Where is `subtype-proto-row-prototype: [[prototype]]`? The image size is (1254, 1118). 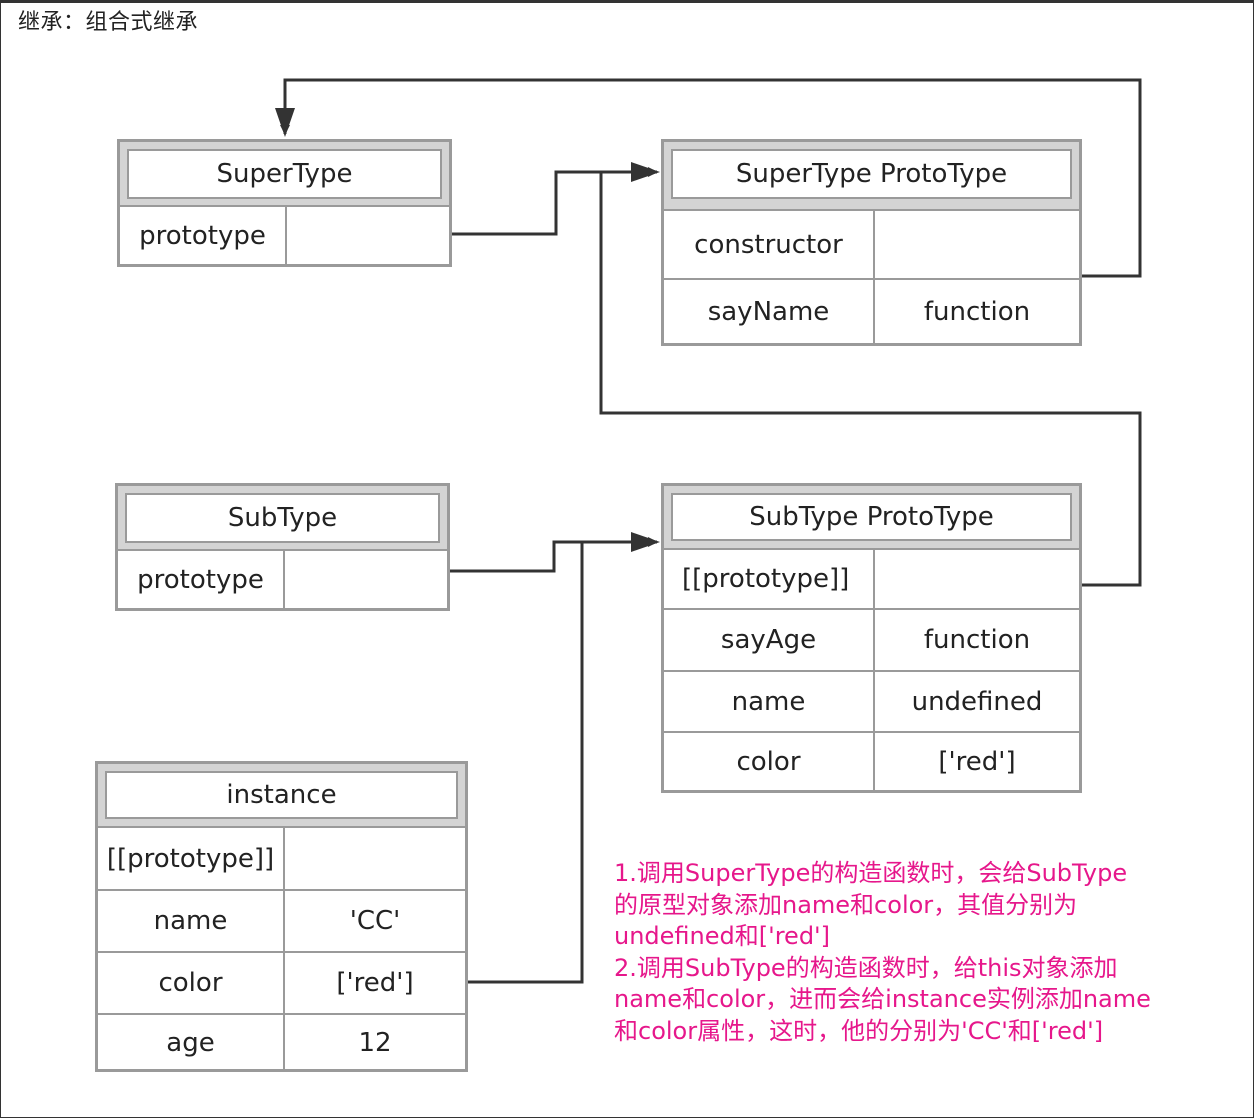 subtype-proto-row-prototype: [[prototype]] is located at coordinates (871, 579).